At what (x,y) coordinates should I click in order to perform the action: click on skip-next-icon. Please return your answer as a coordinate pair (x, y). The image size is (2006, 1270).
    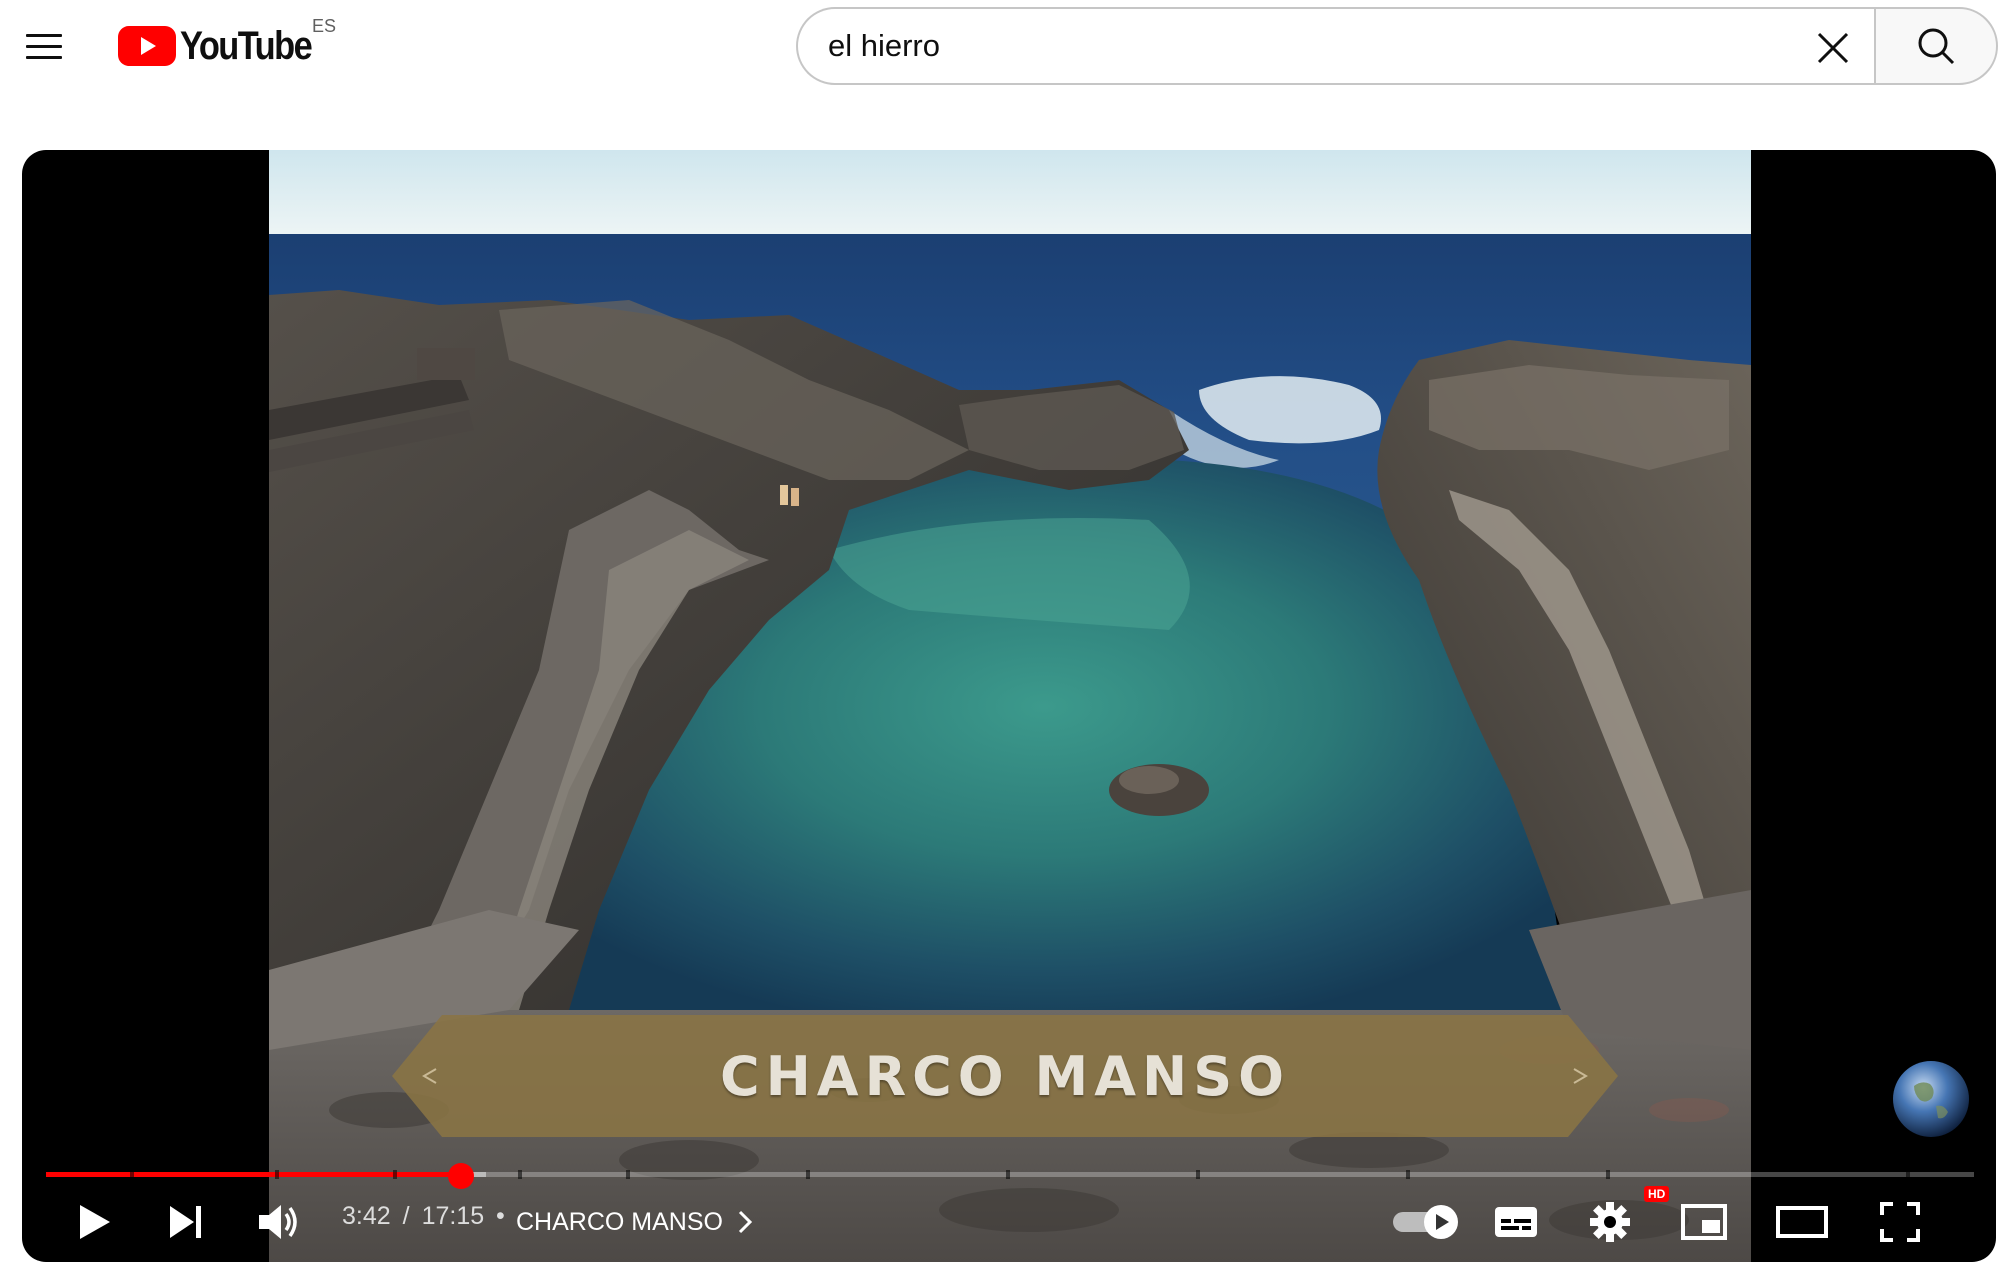
    Looking at the image, I should click on (185, 1222).